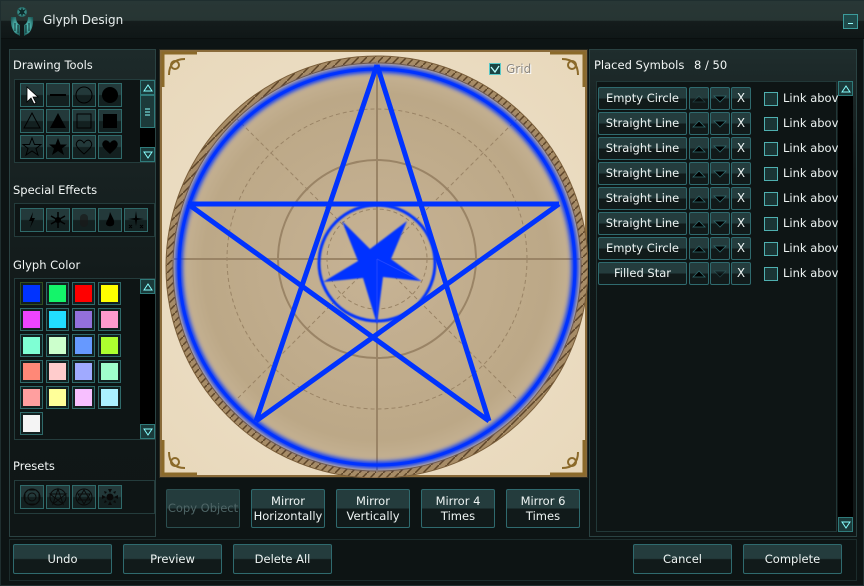  I want to click on tool-empty-circle-button, so click(84, 95).